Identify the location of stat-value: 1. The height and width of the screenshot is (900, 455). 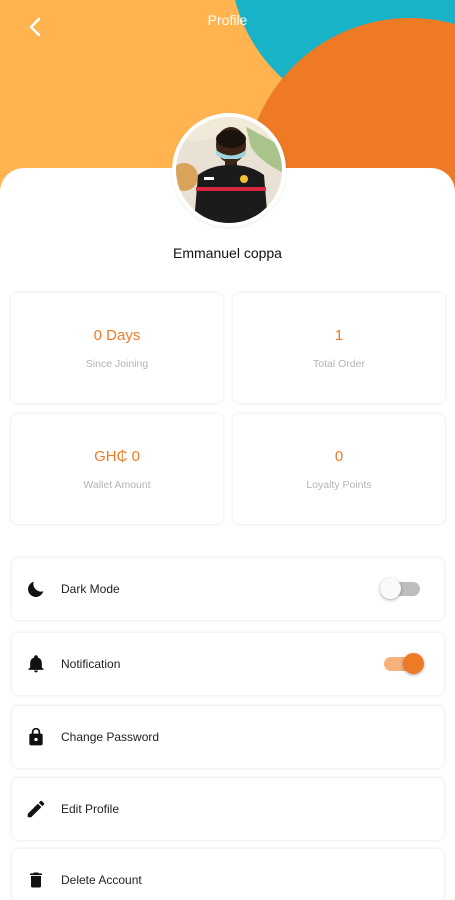
(339, 335).